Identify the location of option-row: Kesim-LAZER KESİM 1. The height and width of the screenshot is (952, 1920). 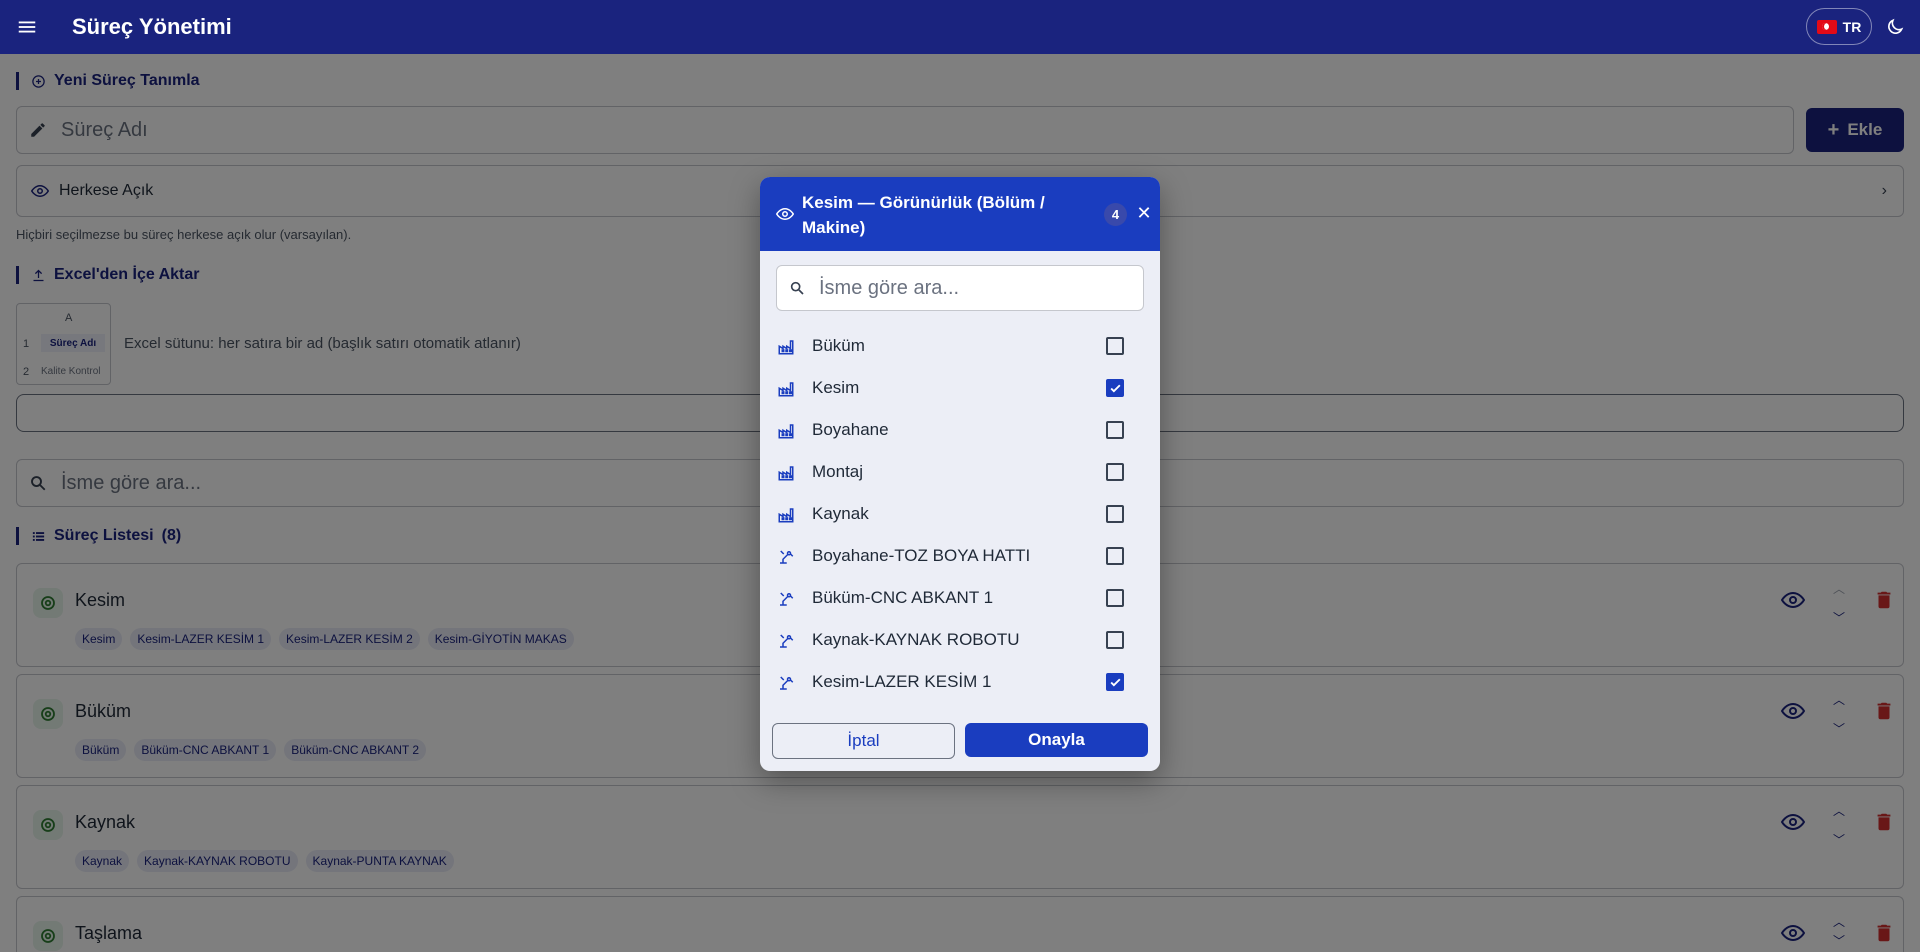
(960, 682).